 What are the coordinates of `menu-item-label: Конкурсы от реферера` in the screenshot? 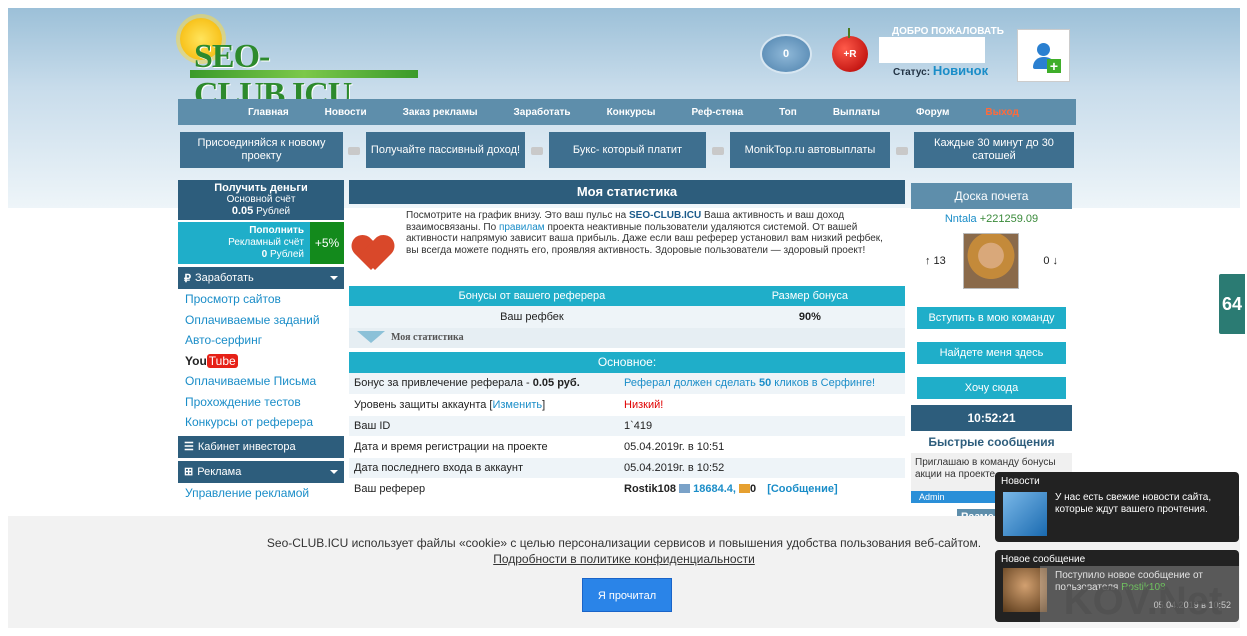 It's located at (249, 422).